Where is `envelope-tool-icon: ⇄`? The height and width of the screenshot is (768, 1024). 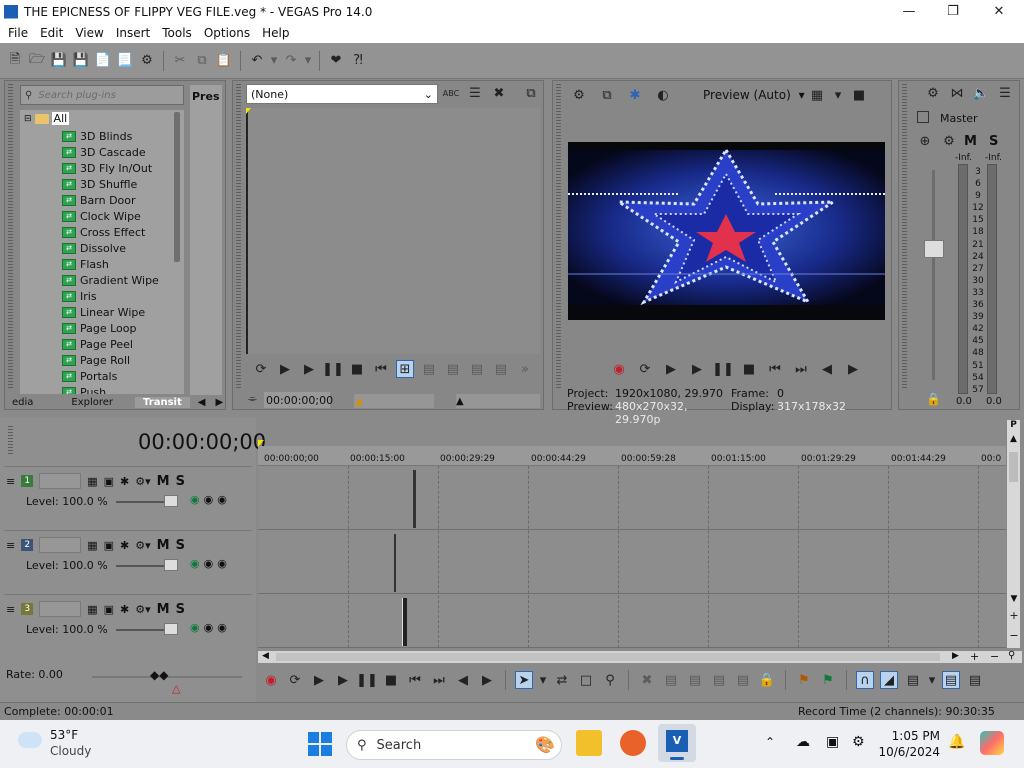
envelope-tool-icon: ⇄ is located at coordinates (562, 680).